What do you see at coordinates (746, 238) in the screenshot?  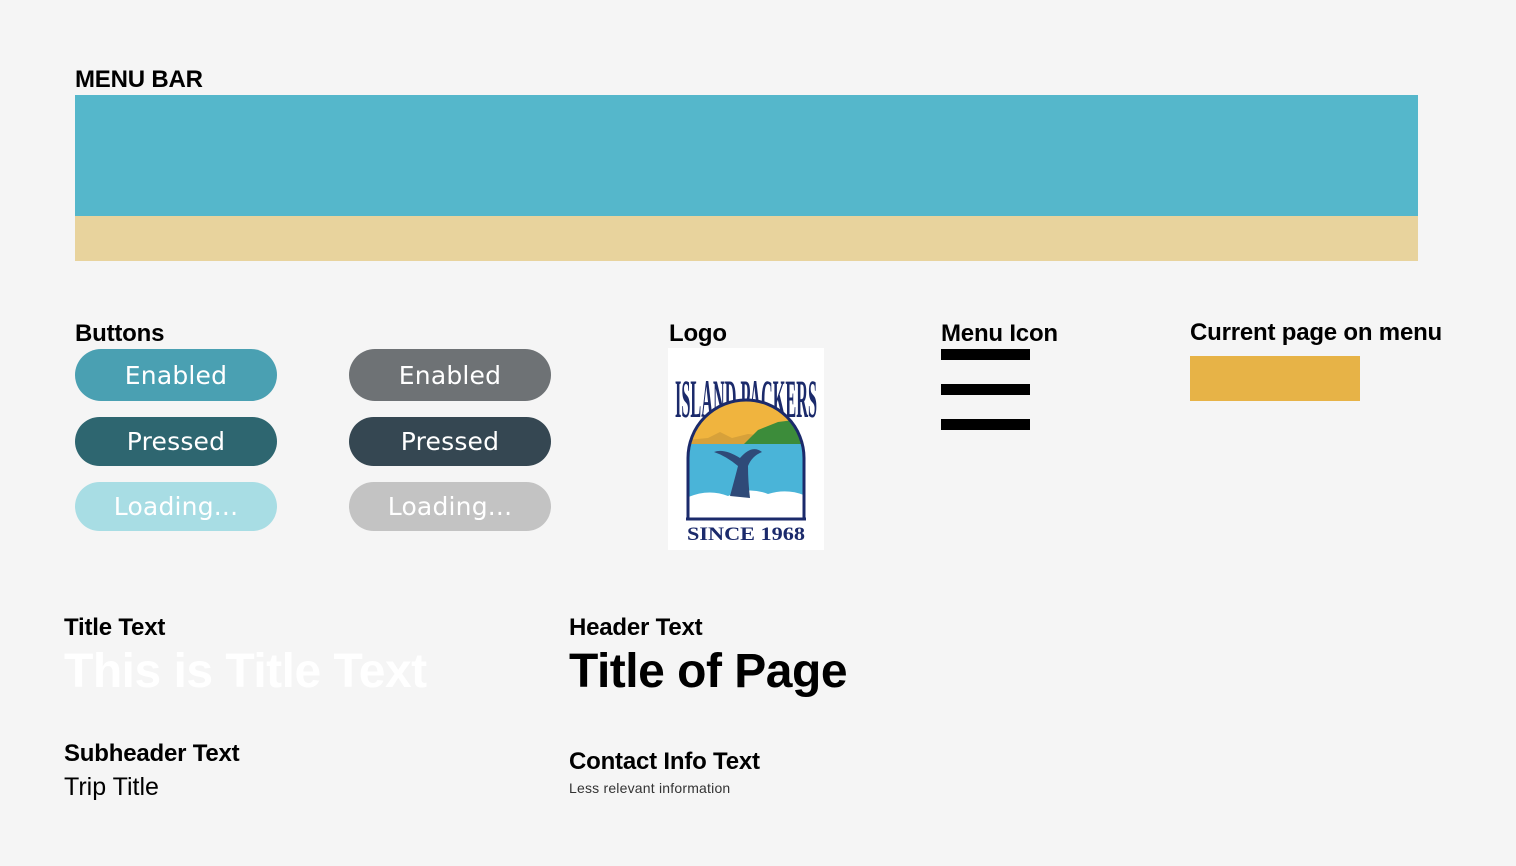 I see `menu-bar-secondary-swatch` at bounding box center [746, 238].